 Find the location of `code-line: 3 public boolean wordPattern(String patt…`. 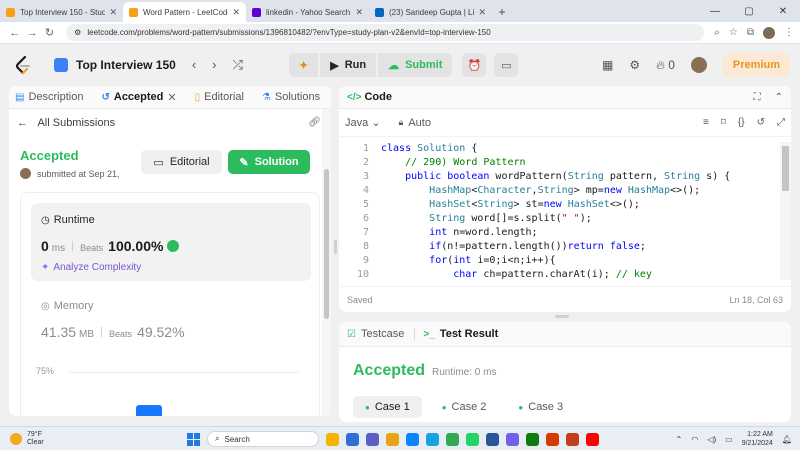

code-line: 3 public boolean wordPattern(String patt… is located at coordinates (559, 177).